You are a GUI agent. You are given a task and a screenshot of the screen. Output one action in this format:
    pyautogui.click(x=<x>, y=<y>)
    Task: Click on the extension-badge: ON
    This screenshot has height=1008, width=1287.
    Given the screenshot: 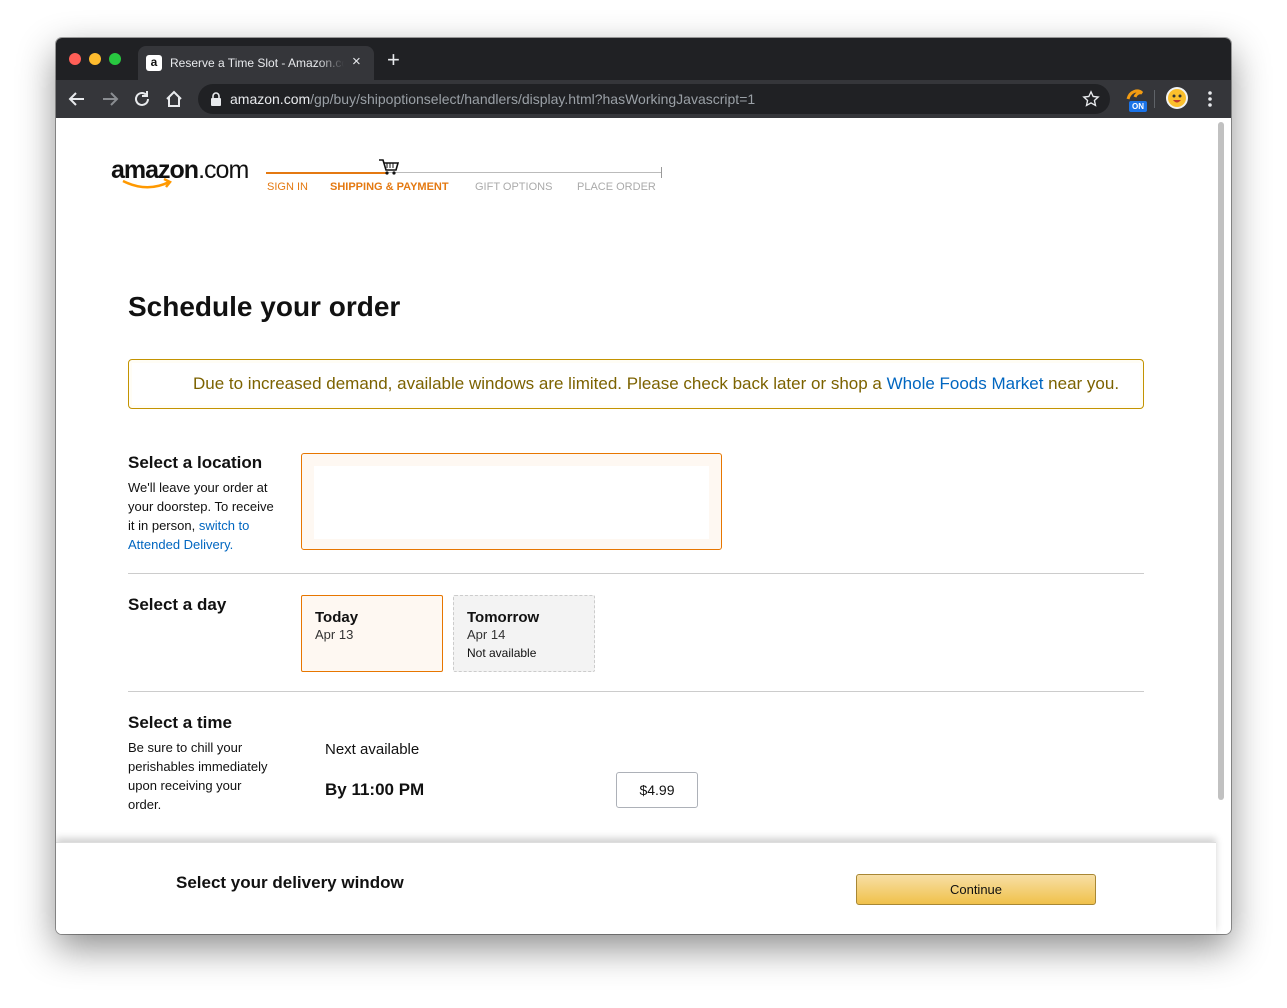 What is the action you would take?
    pyautogui.click(x=1138, y=106)
    